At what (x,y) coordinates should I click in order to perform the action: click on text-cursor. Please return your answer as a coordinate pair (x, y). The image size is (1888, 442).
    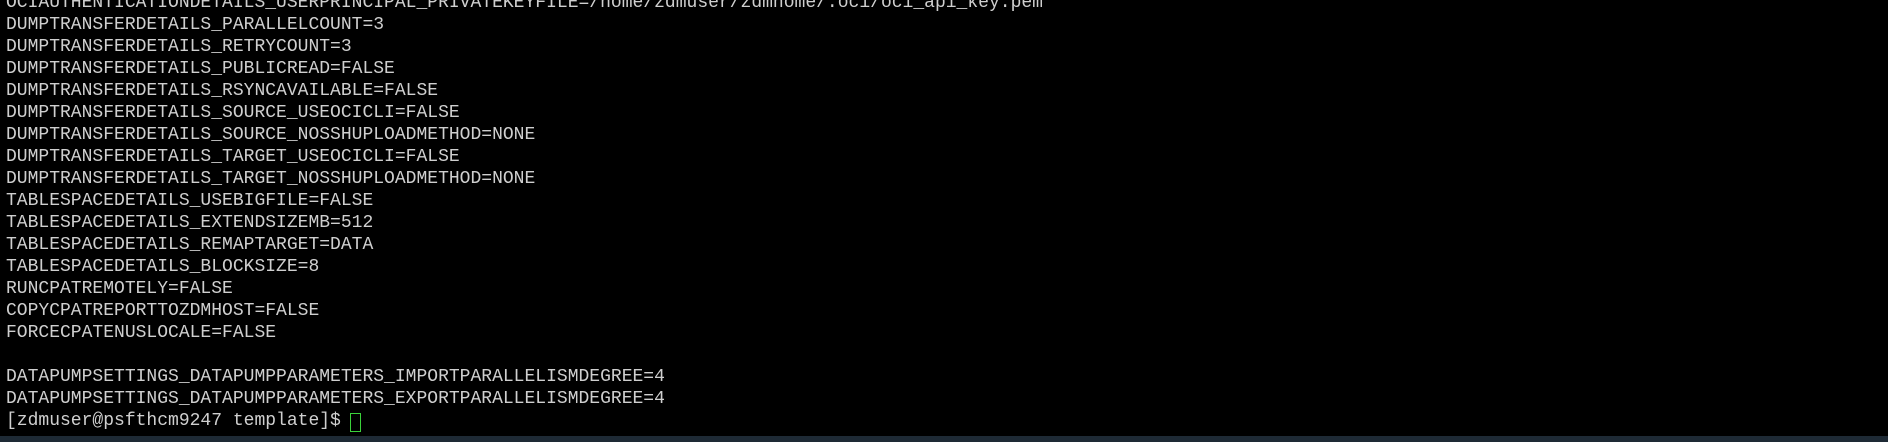
    Looking at the image, I should click on (355, 422).